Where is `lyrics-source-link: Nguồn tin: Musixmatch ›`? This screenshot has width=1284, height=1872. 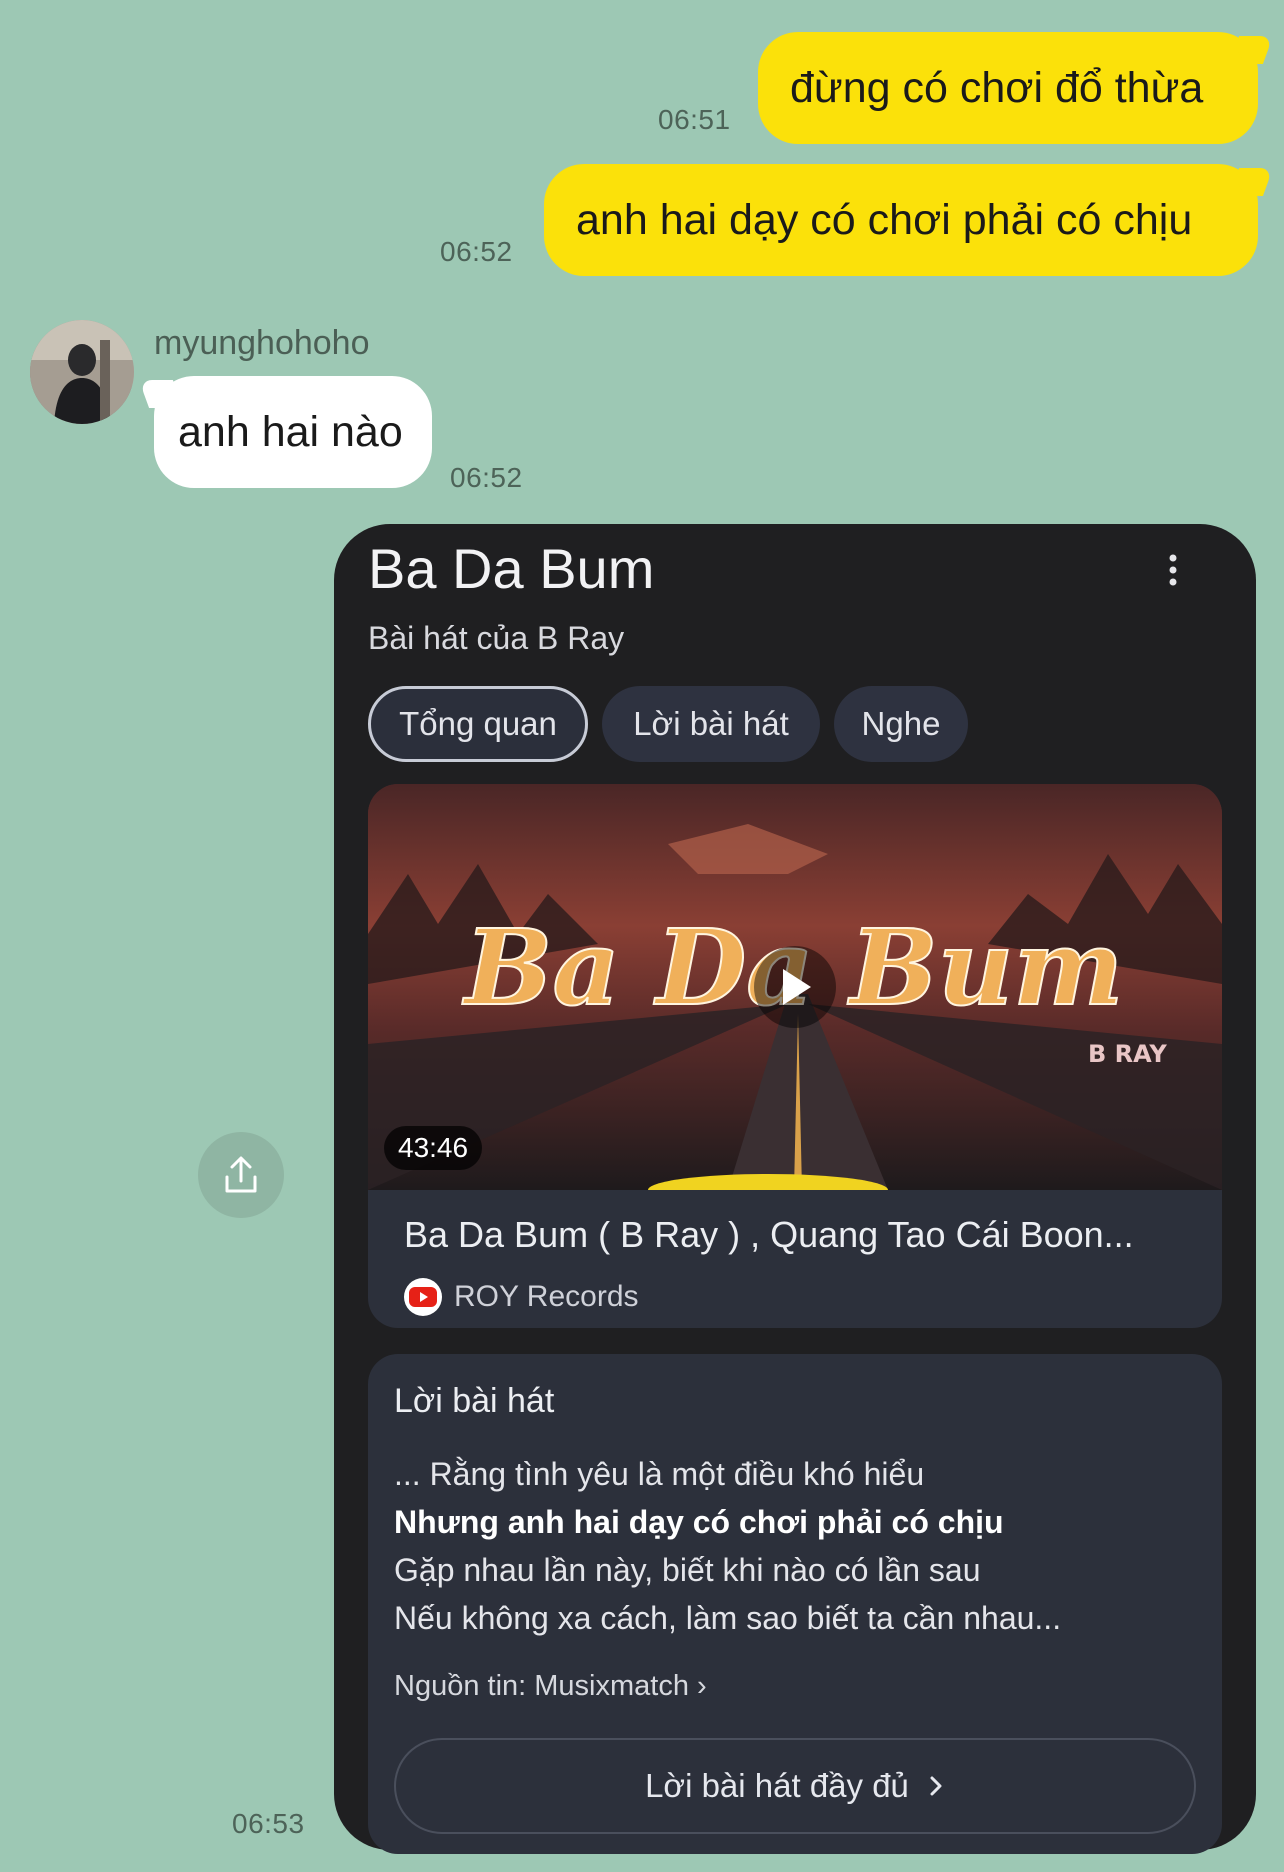 lyrics-source-link: Nguồn tin: Musixmatch › is located at coordinates (550, 1686).